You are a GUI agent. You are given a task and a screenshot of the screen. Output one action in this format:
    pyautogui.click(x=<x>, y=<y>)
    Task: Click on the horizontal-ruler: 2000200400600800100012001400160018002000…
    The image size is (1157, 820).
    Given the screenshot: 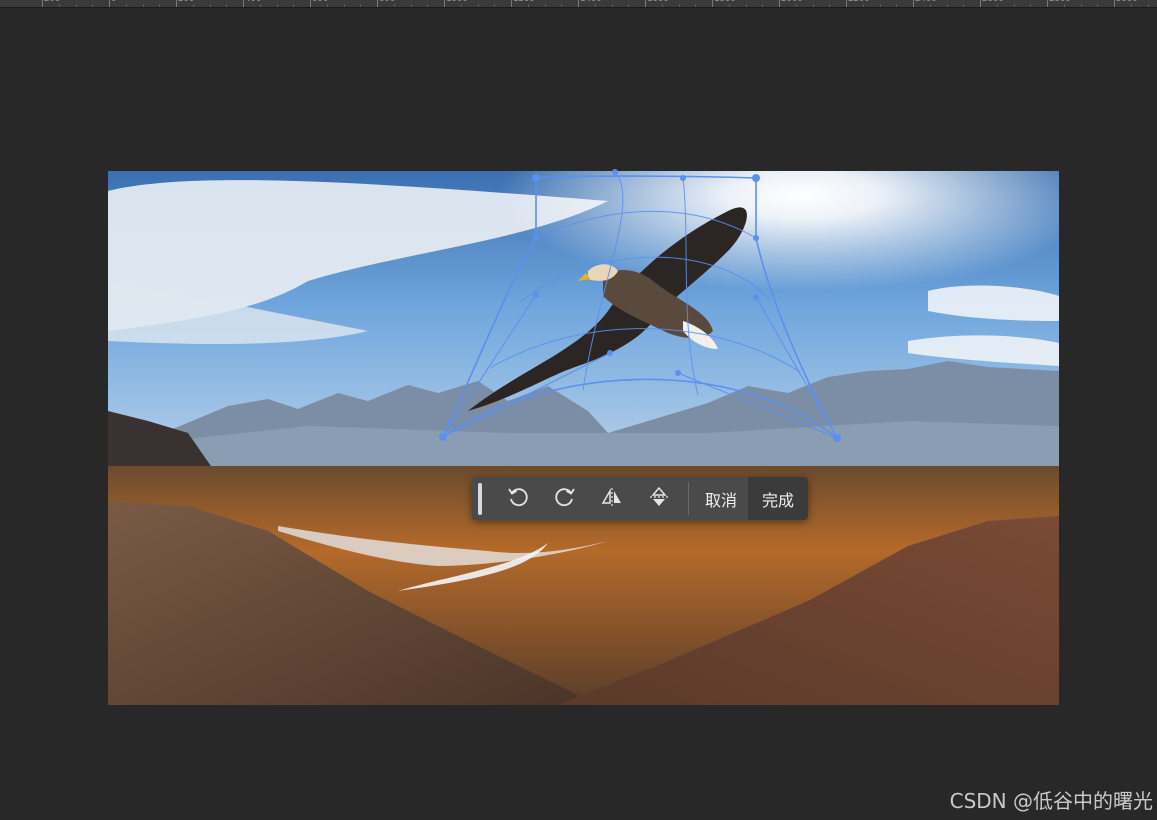 What is the action you would take?
    pyautogui.click(x=578, y=4)
    